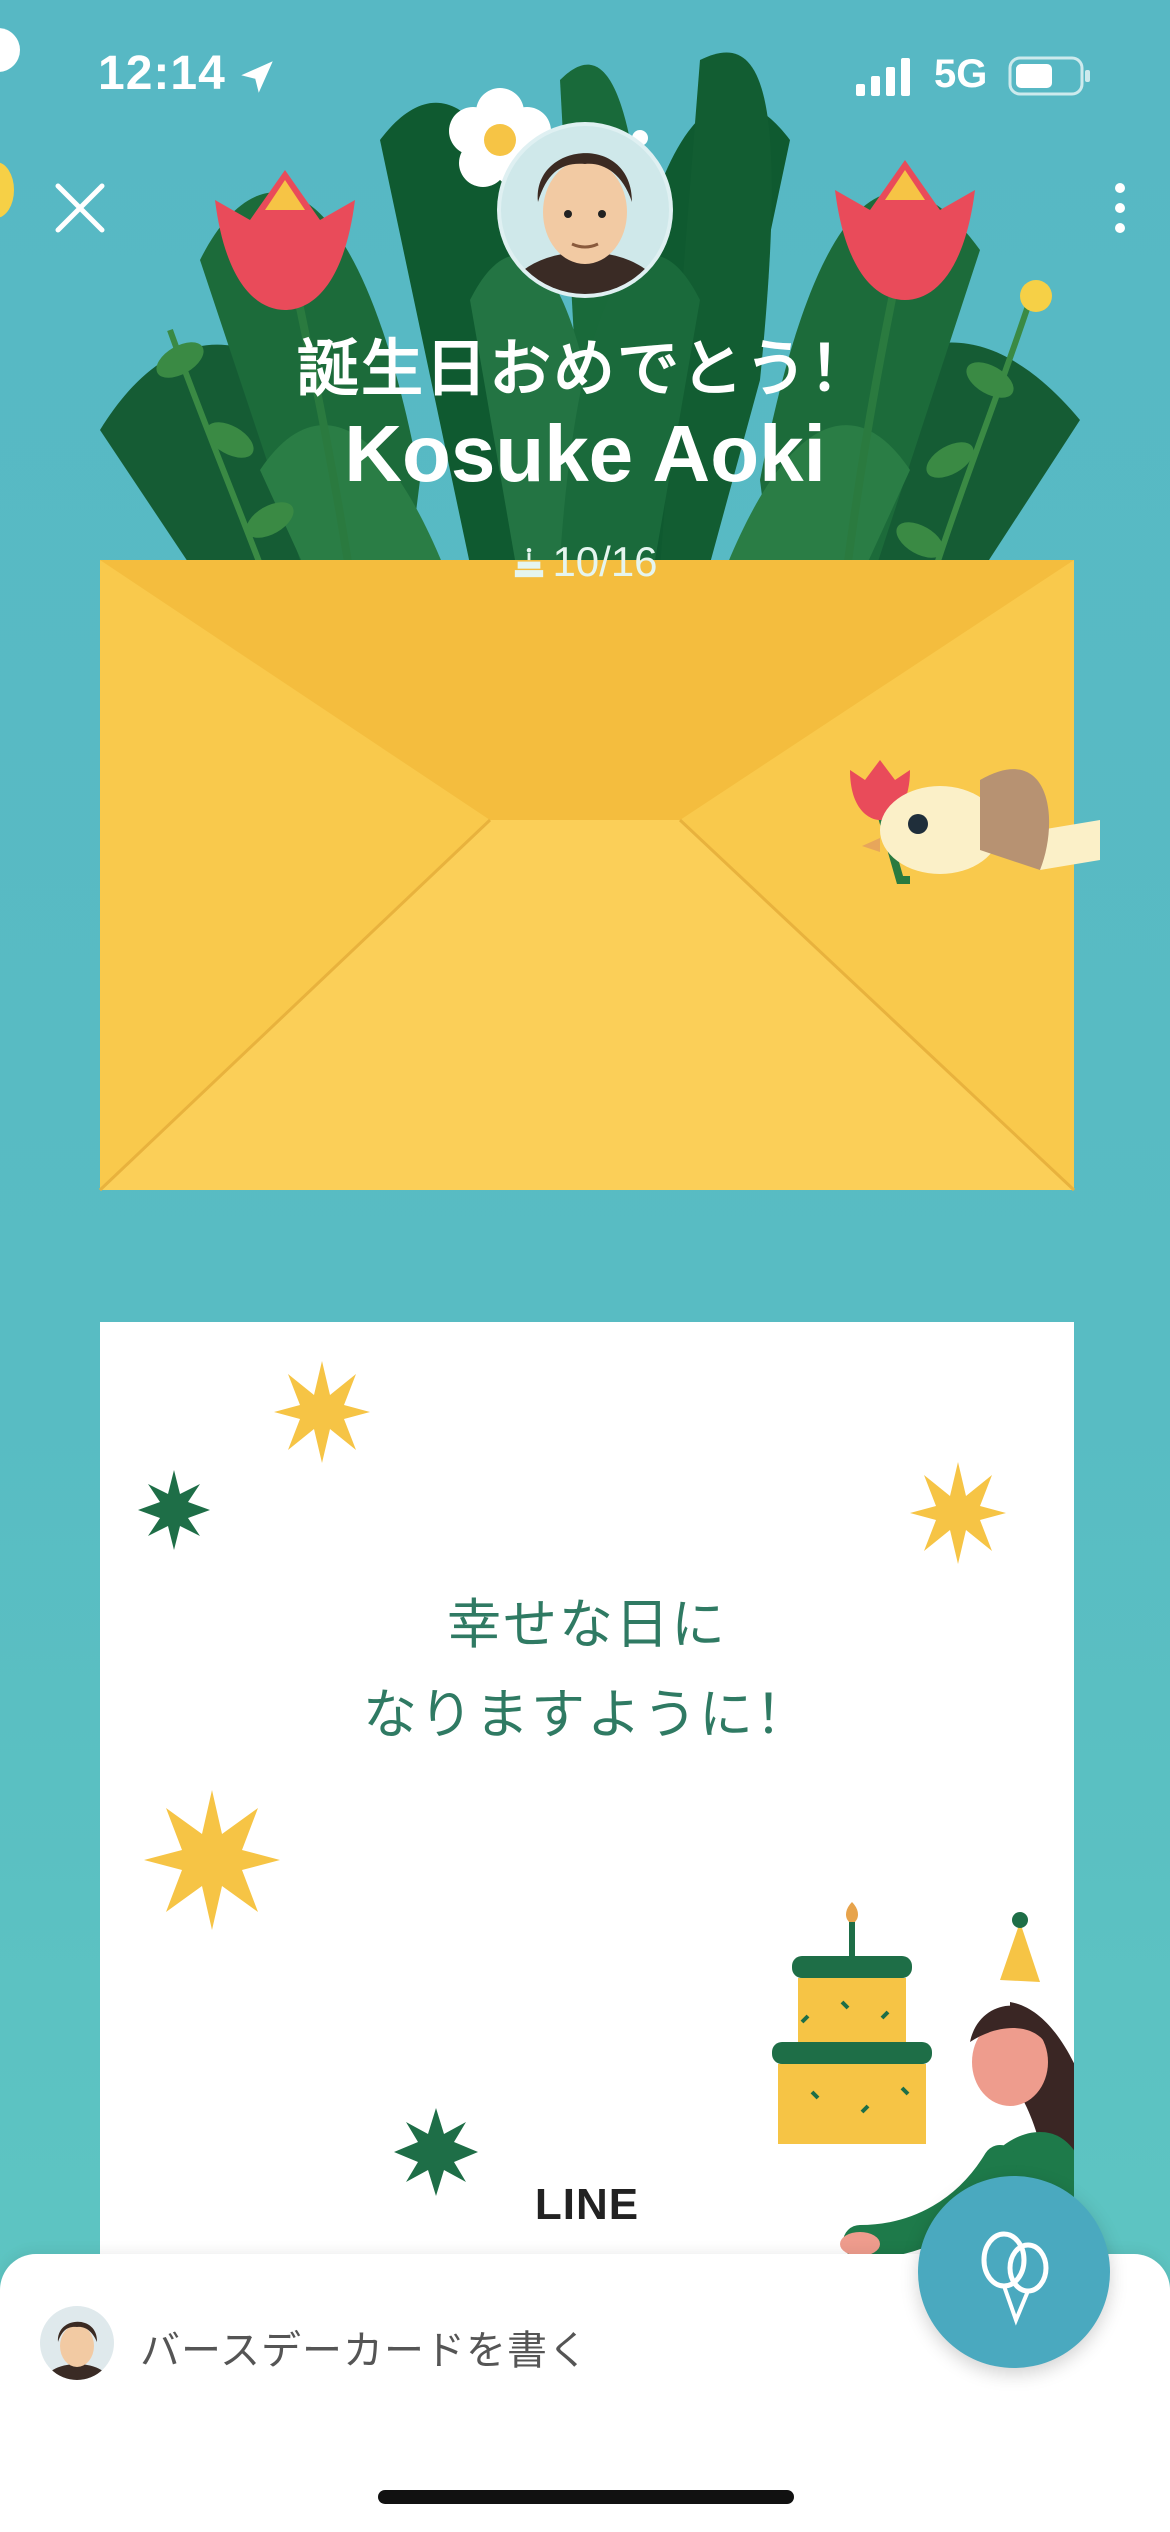 The image size is (1170, 2532). What do you see at coordinates (1120, 208) in the screenshot?
I see `more-vertical-icon` at bounding box center [1120, 208].